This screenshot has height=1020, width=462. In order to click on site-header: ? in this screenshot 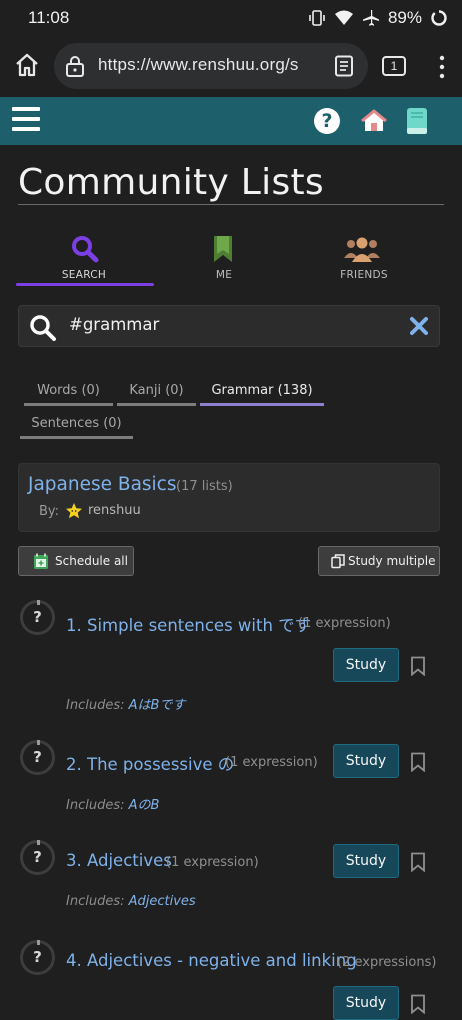, I will do `click(231, 121)`.